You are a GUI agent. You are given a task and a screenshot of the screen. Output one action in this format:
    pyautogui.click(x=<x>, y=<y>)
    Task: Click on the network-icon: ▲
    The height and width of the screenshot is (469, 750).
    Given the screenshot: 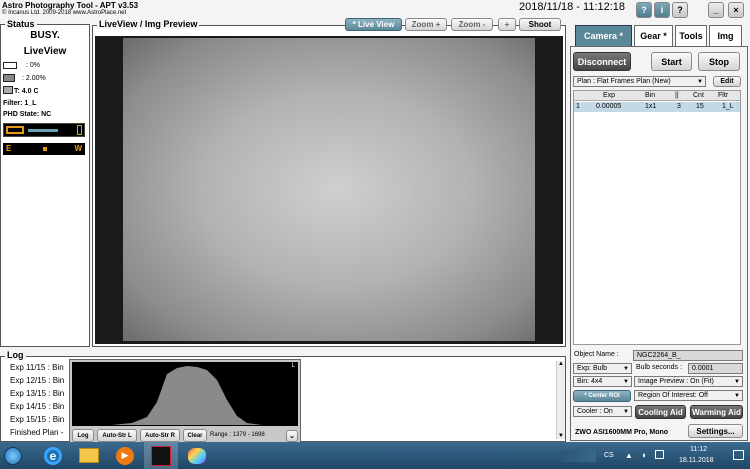 What is the action you would take?
    pyautogui.click(x=629, y=455)
    